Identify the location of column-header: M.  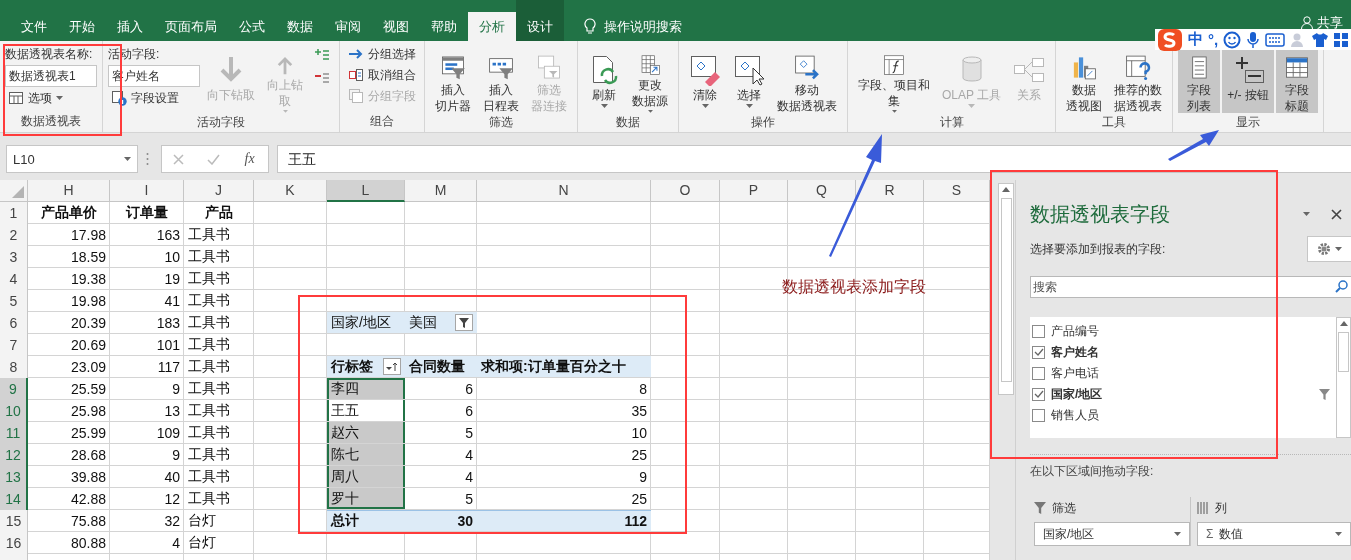
(441, 191).